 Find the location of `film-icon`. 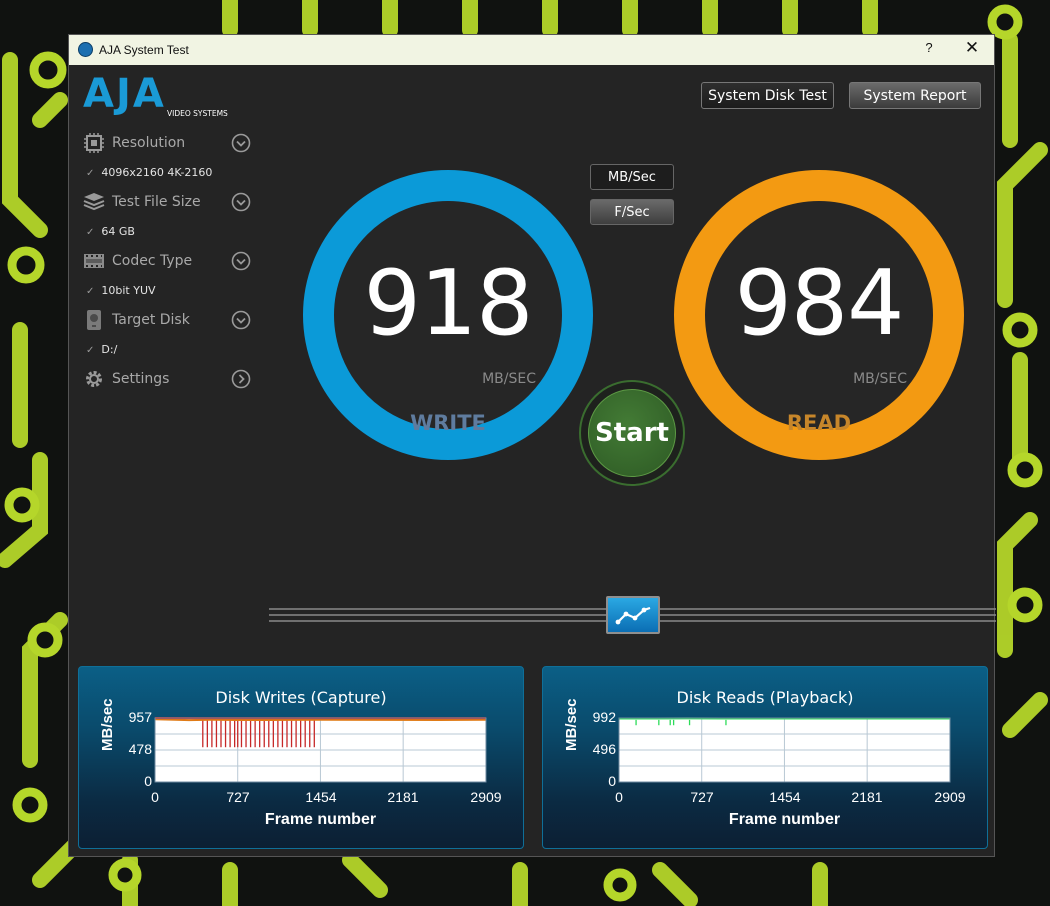

film-icon is located at coordinates (94, 261).